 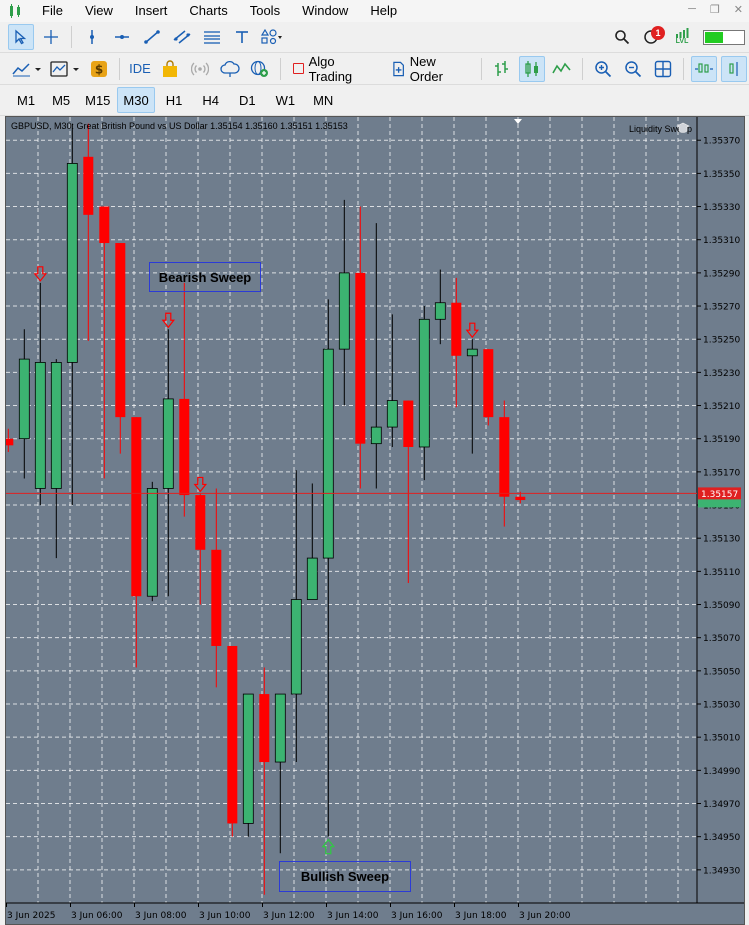 I want to click on cursor-tool-button, so click(x=21, y=37).